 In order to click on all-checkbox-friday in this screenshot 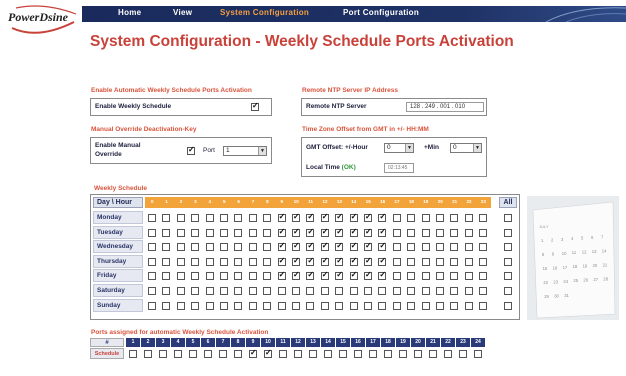, I will do `click(508, 276)`.